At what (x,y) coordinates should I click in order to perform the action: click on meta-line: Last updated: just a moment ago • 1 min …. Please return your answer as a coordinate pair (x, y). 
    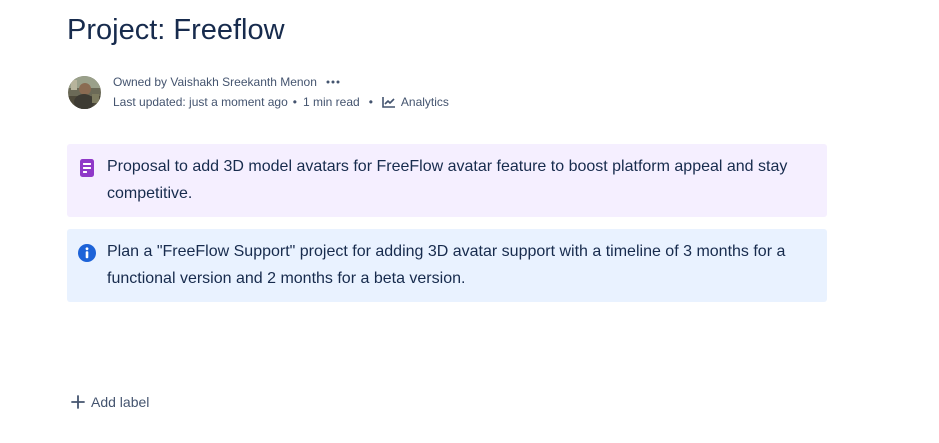
    Looking at the image, I should click on (281, 102).